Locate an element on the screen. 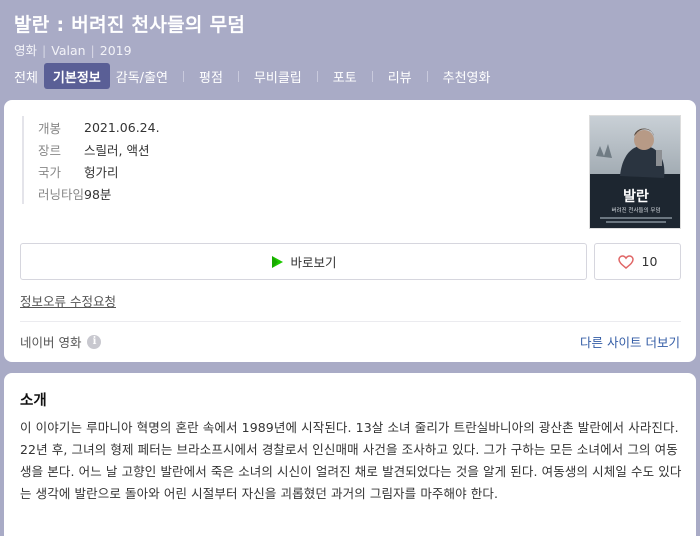 The height and width of the screenshot is (536, 700). poster-image: 발란 버려진 천사들의 무덤 is located at coordinates (635, 172).